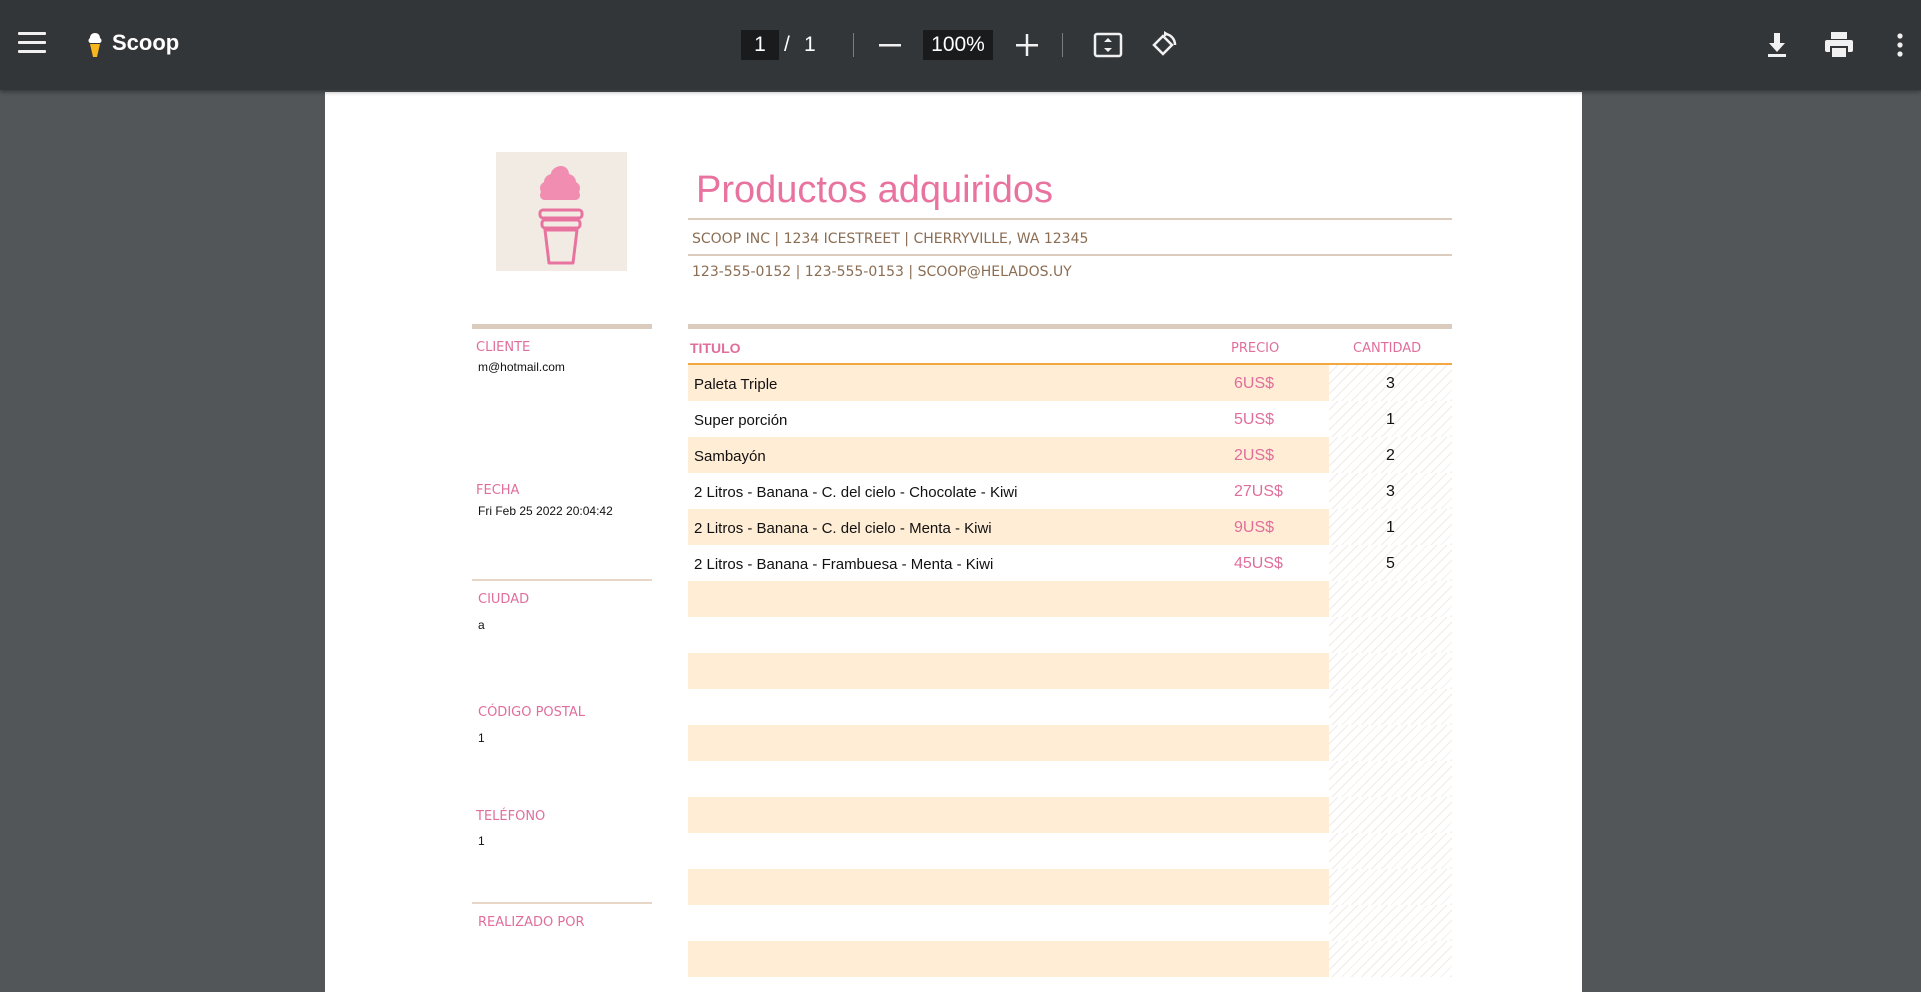 The image size is (1921, 992). Describe the element at coordinates (1387, 348) in the screenshot. I see `column-header-cantidad: CANTIDAD` at that location.